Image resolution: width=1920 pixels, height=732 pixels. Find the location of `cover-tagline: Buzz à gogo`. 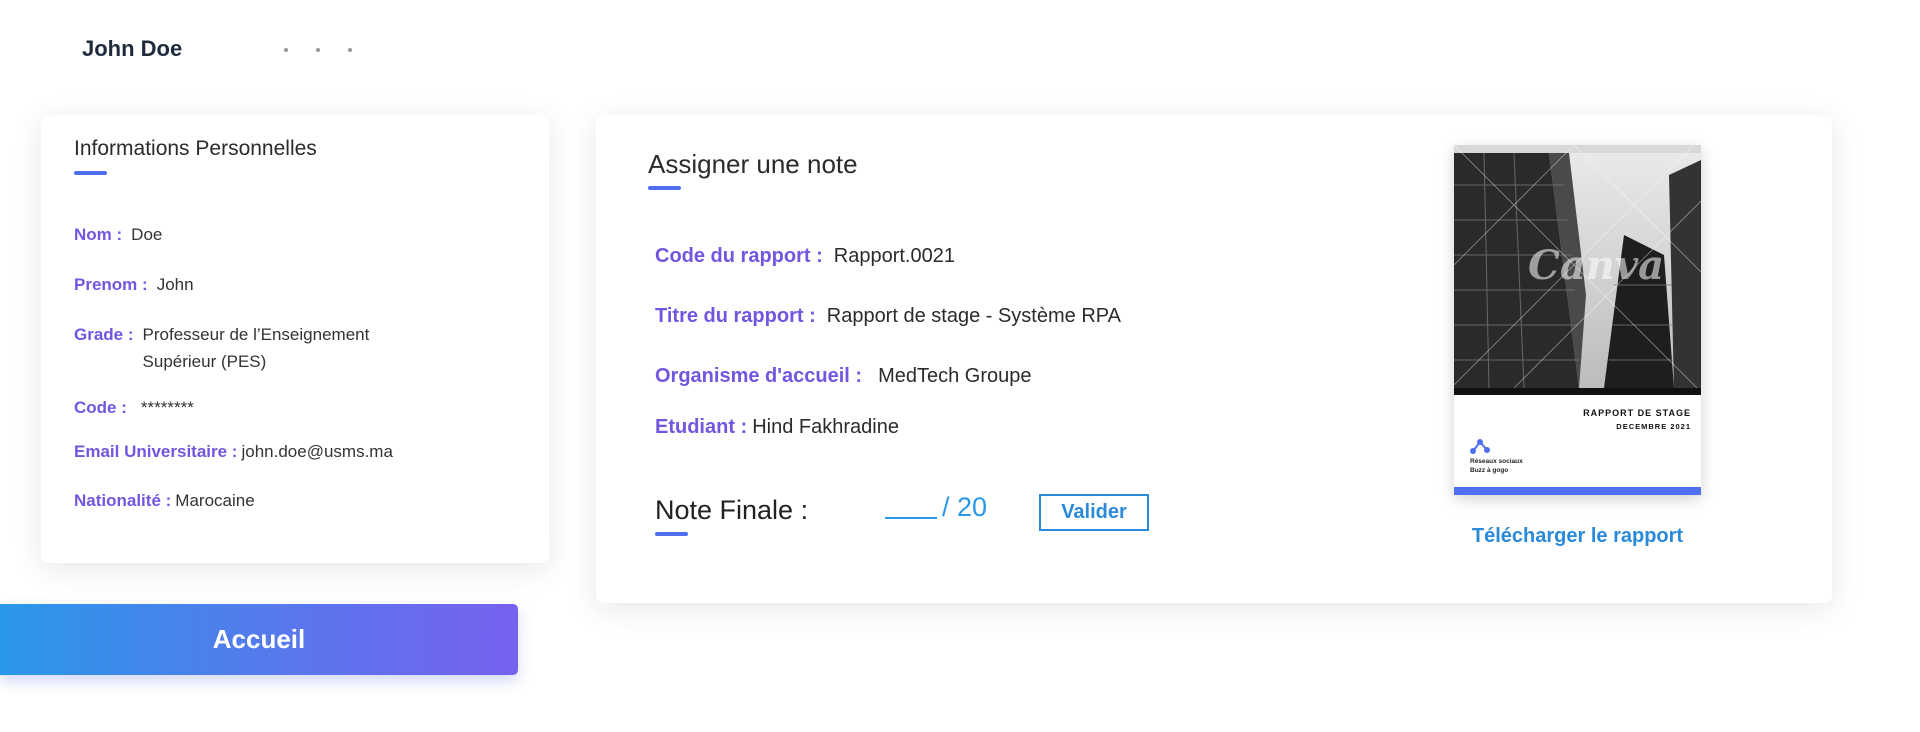

cover-tagline: Buzz à gogo is located at coordinates (1489, 470).